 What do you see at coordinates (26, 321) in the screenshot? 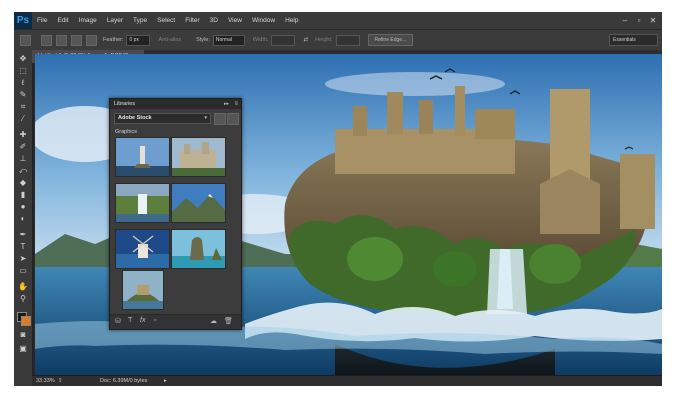
I see `background-color-swatch` at bounding box center [26, 321].